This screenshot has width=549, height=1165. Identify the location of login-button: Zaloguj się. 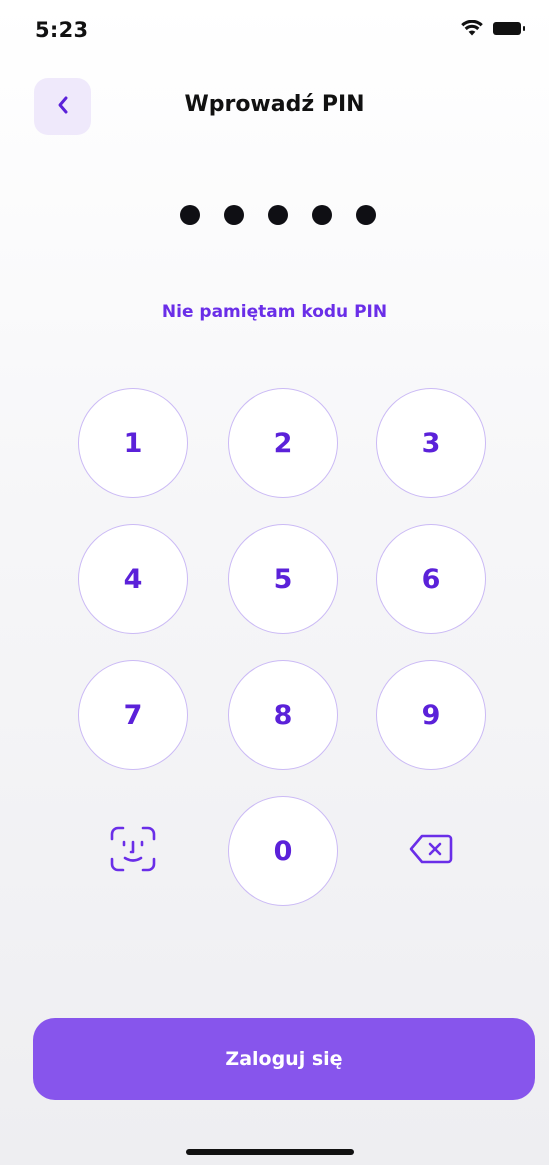
(284, 1059).